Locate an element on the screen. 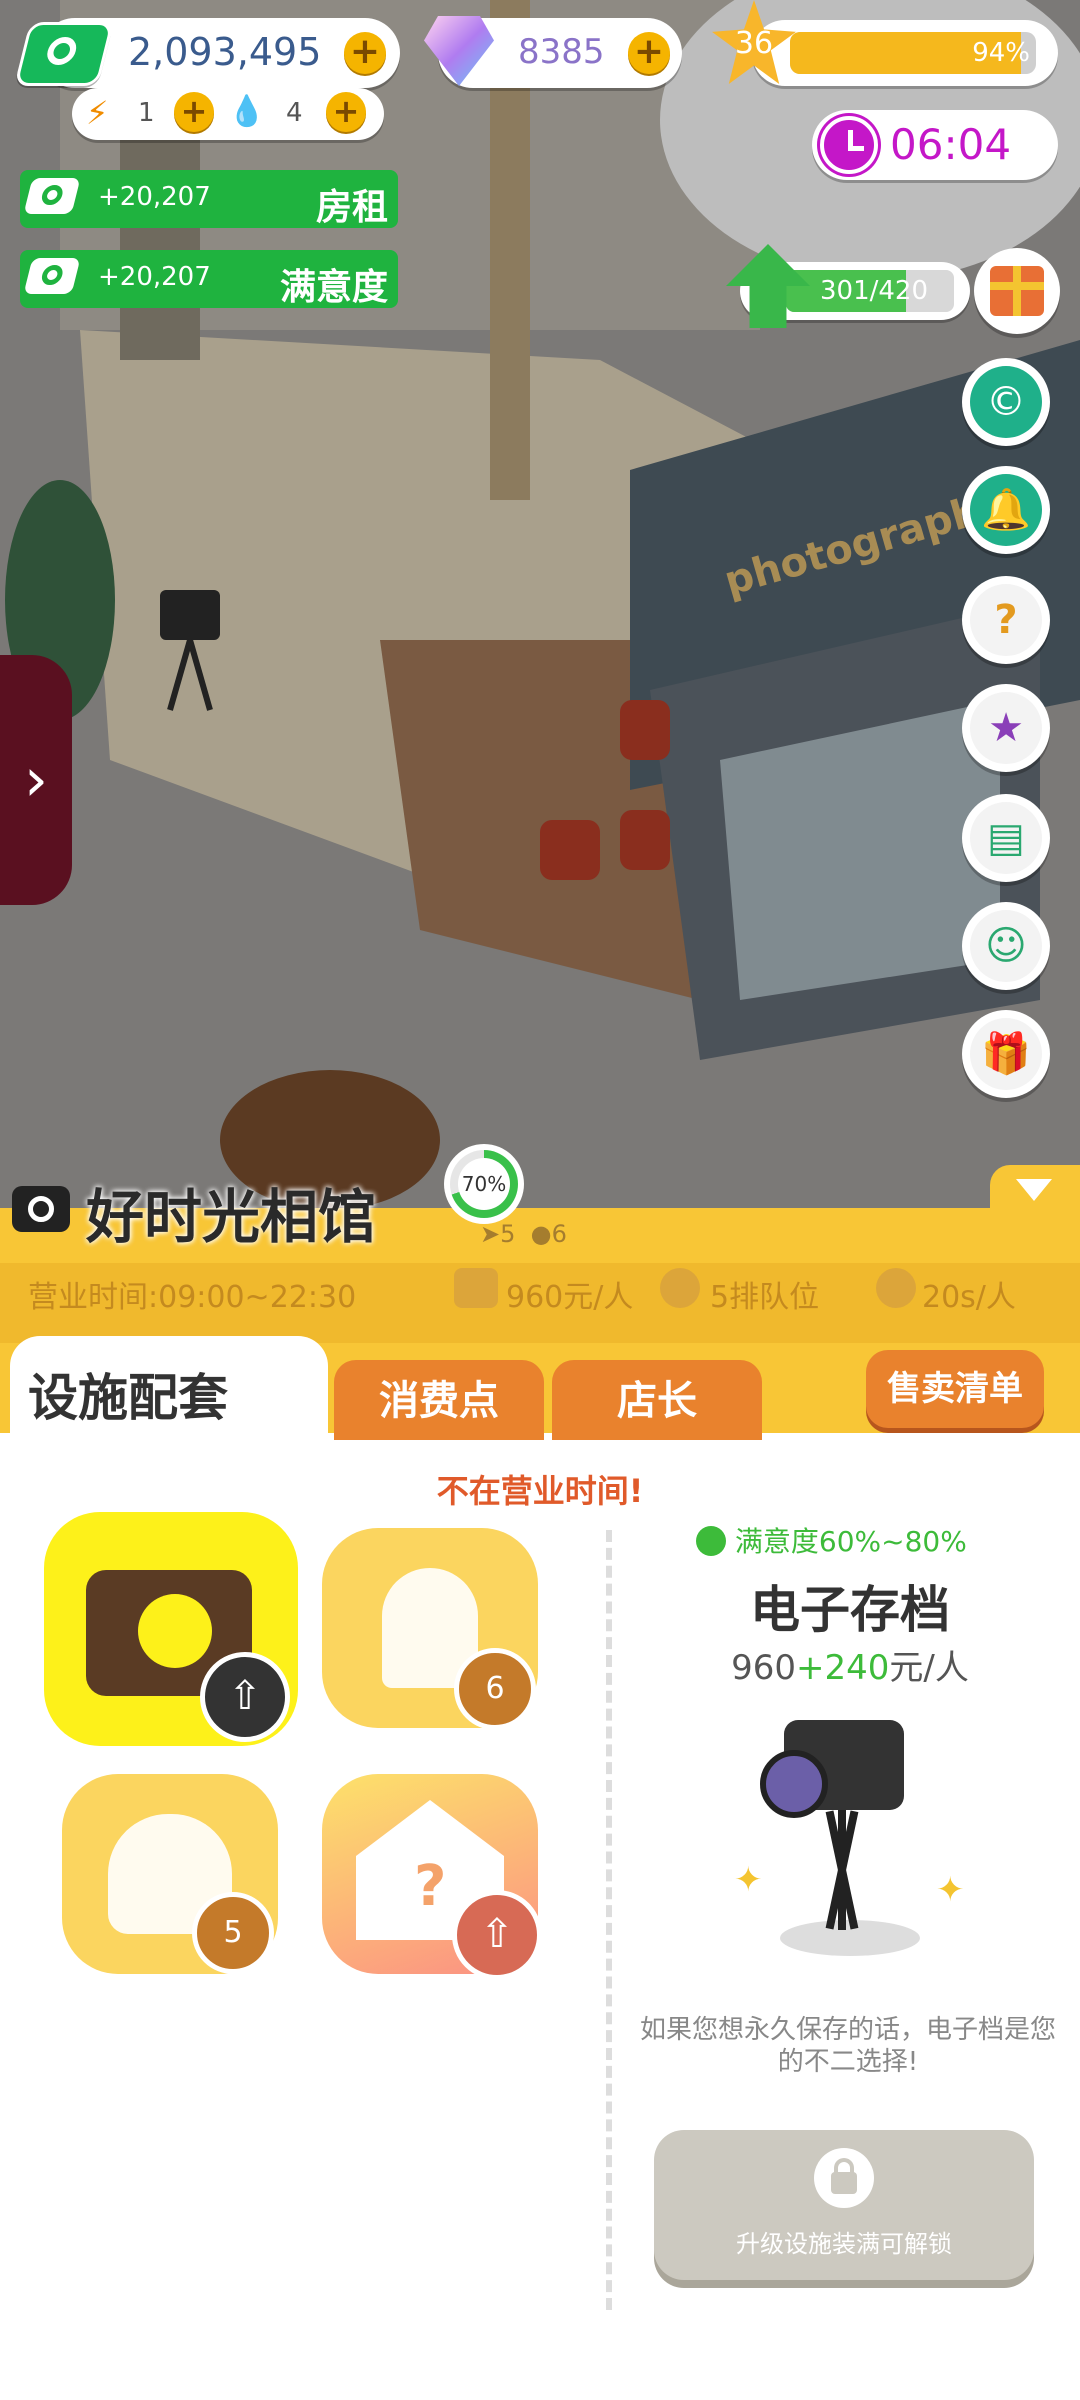  exp-percent: 94% is located at coordinates (1001, 53).